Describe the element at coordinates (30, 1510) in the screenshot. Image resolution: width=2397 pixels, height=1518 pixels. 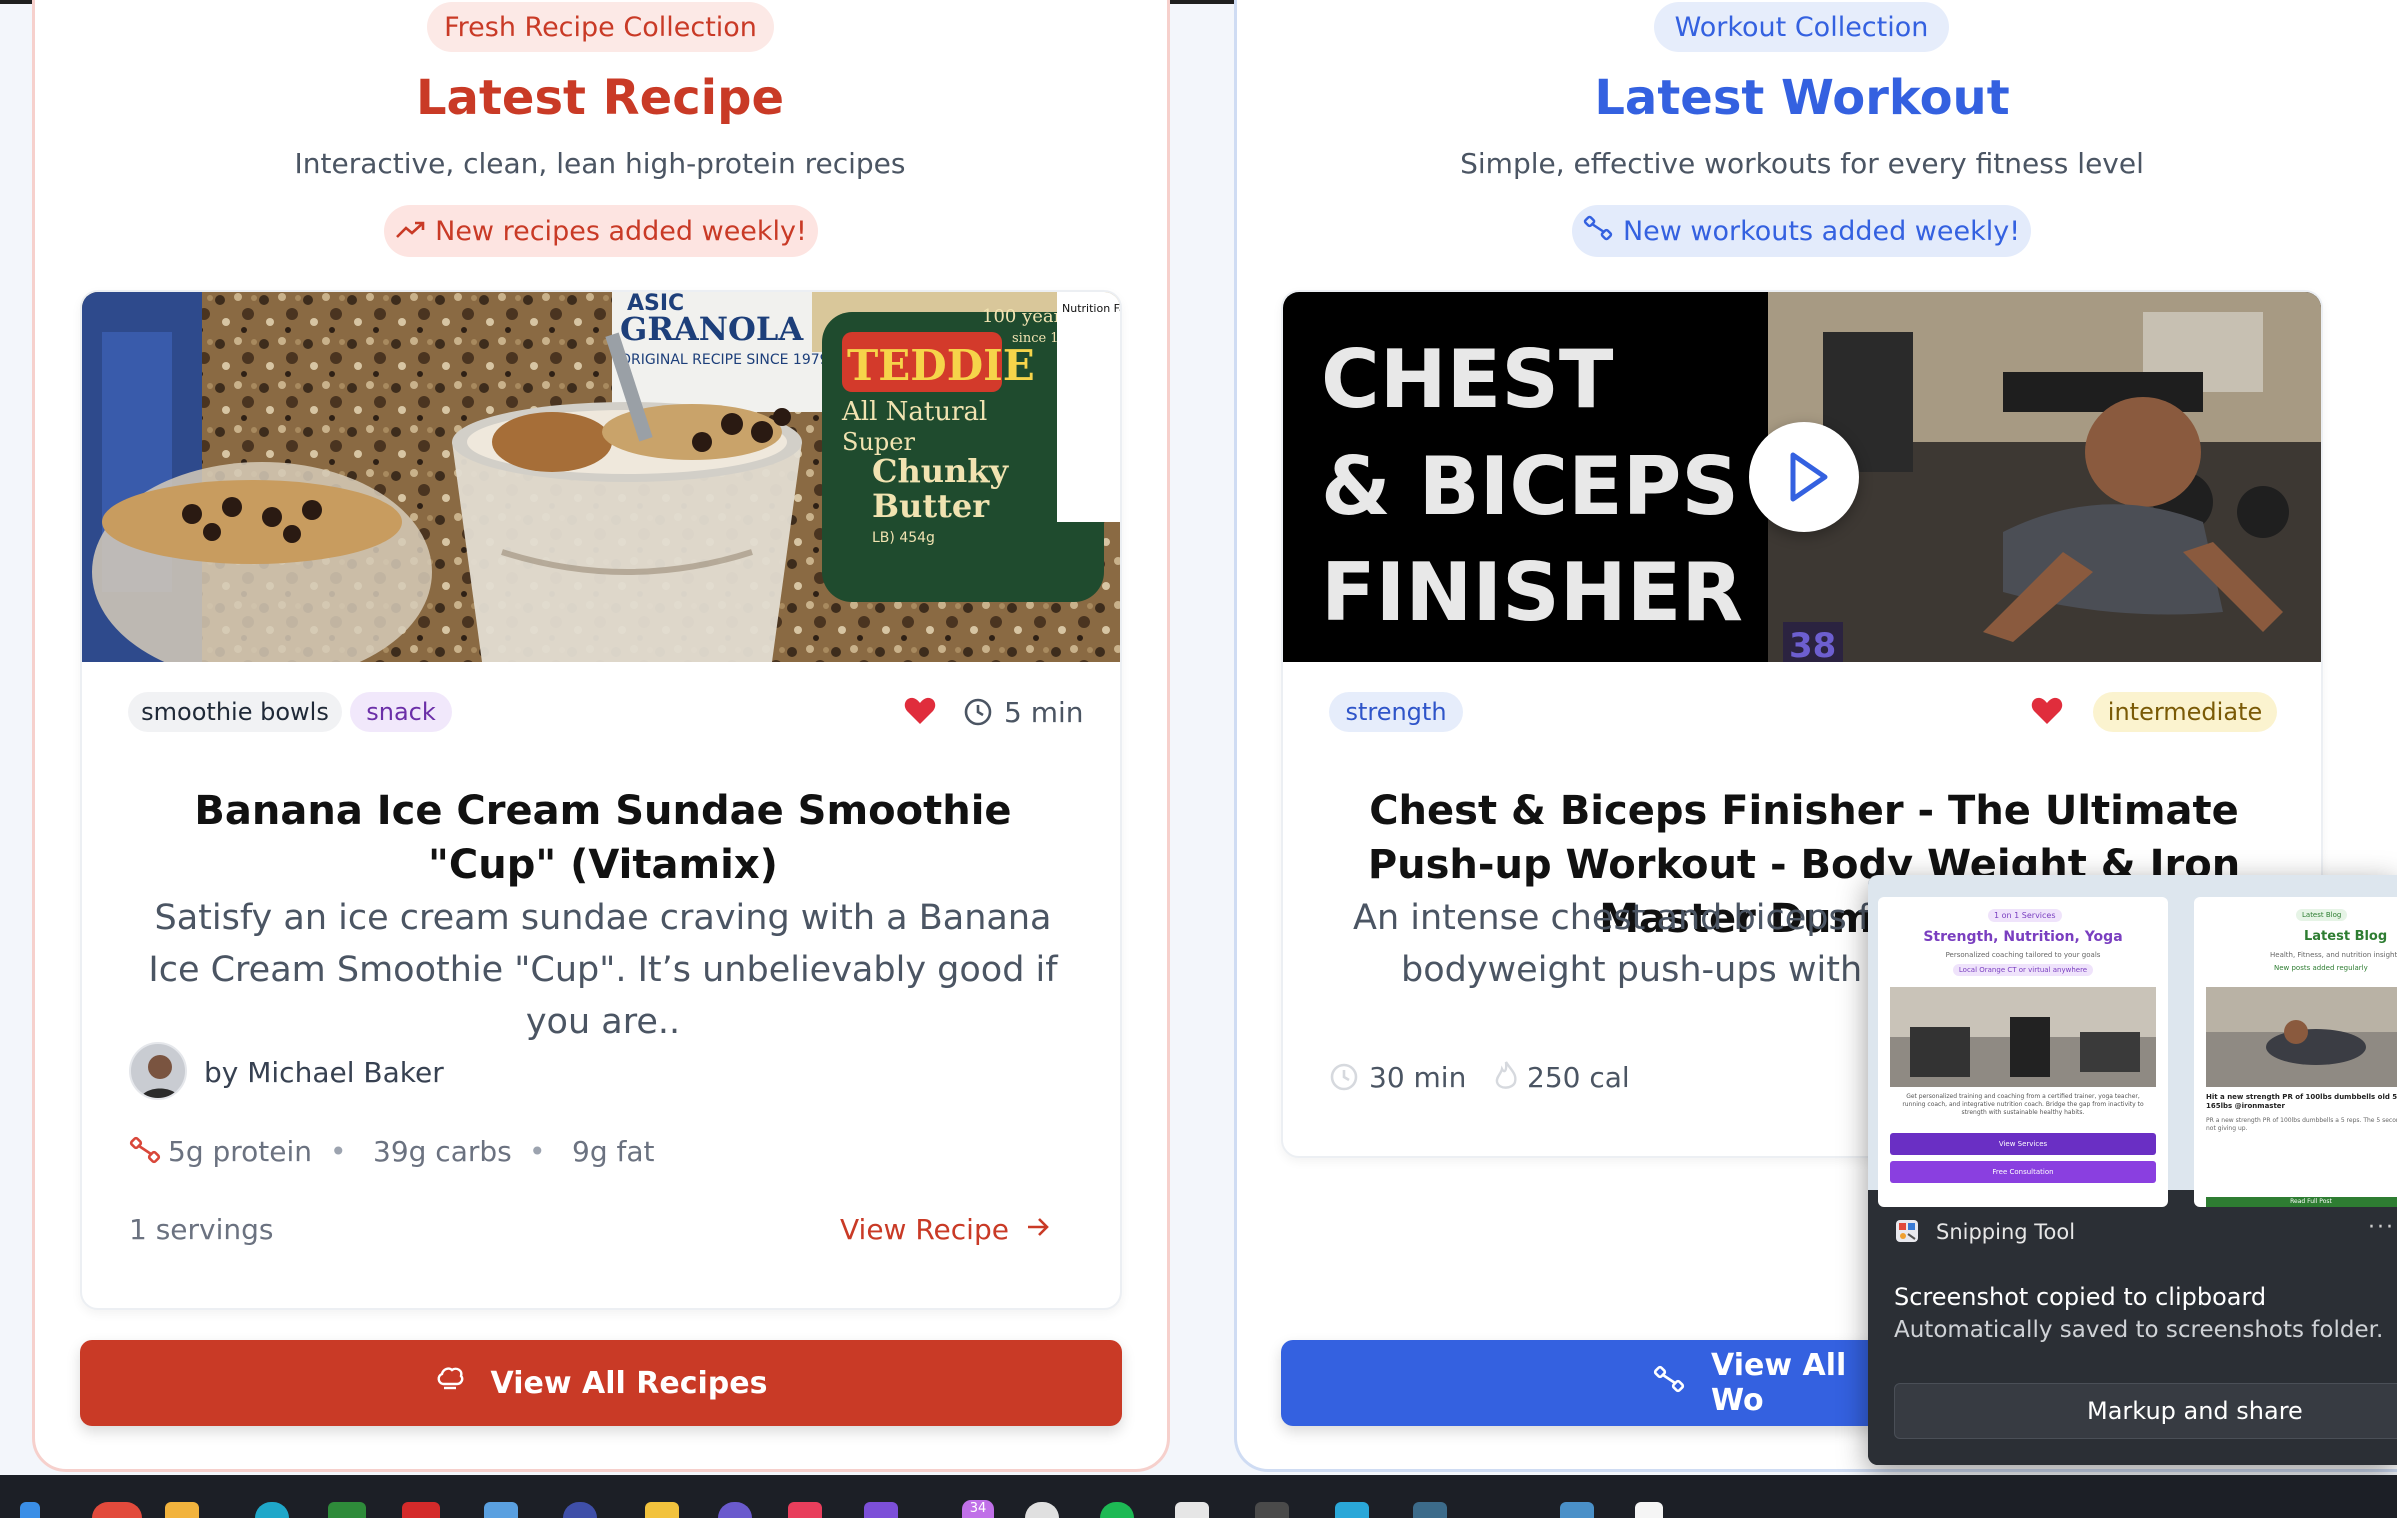
I see `start-icon` at that location.